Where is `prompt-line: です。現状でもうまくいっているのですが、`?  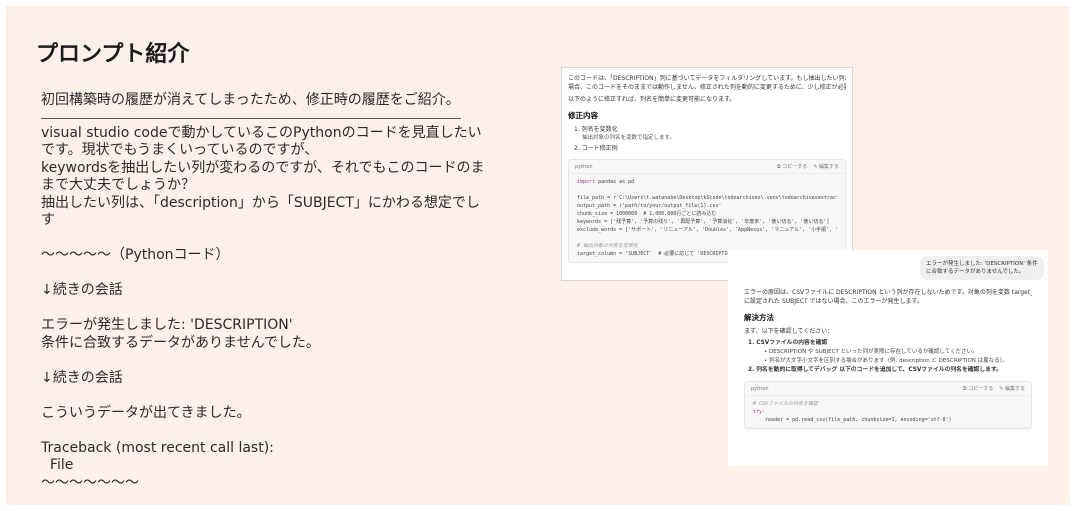
prompt-line: です。現状でもうまくいっているのですが、 is located at coordinates (180, 150).